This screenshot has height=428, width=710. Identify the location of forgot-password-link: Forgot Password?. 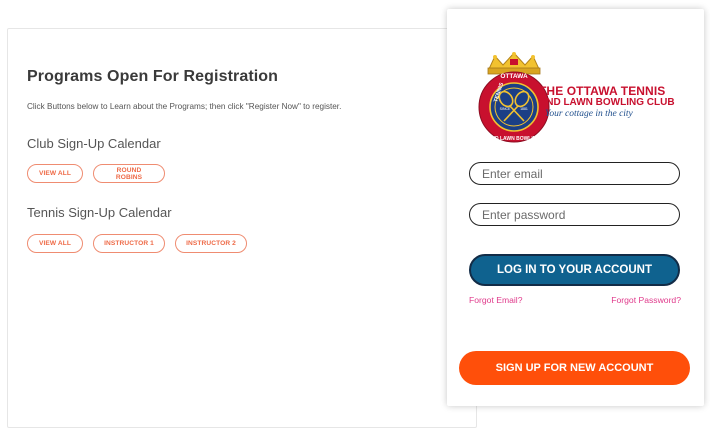
(646, 300).